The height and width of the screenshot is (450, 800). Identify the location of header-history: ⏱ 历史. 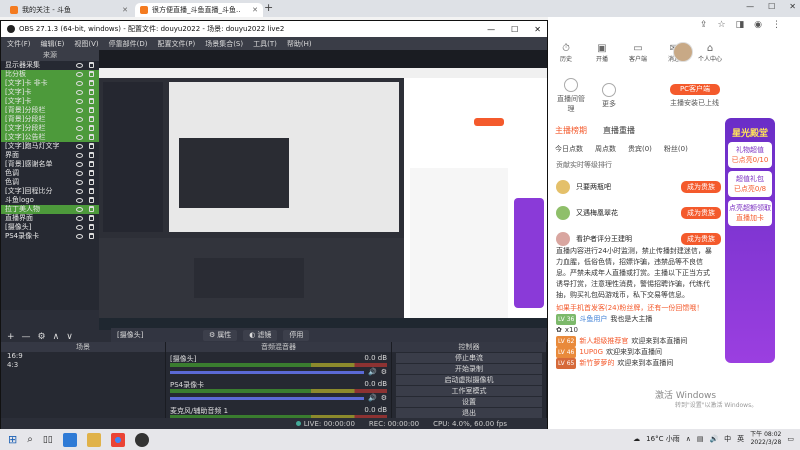
(566, 53).